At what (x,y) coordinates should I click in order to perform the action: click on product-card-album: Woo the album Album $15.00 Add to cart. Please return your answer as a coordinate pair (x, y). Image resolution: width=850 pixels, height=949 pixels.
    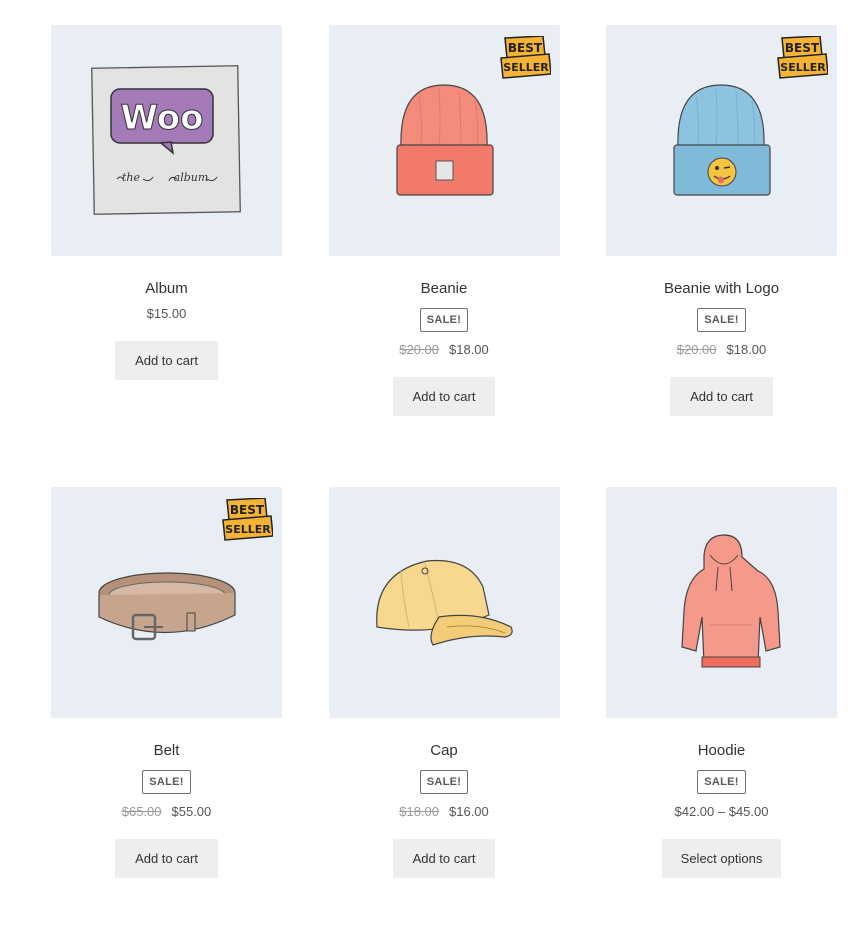
    Looking at the image, I should click on (166, 256).